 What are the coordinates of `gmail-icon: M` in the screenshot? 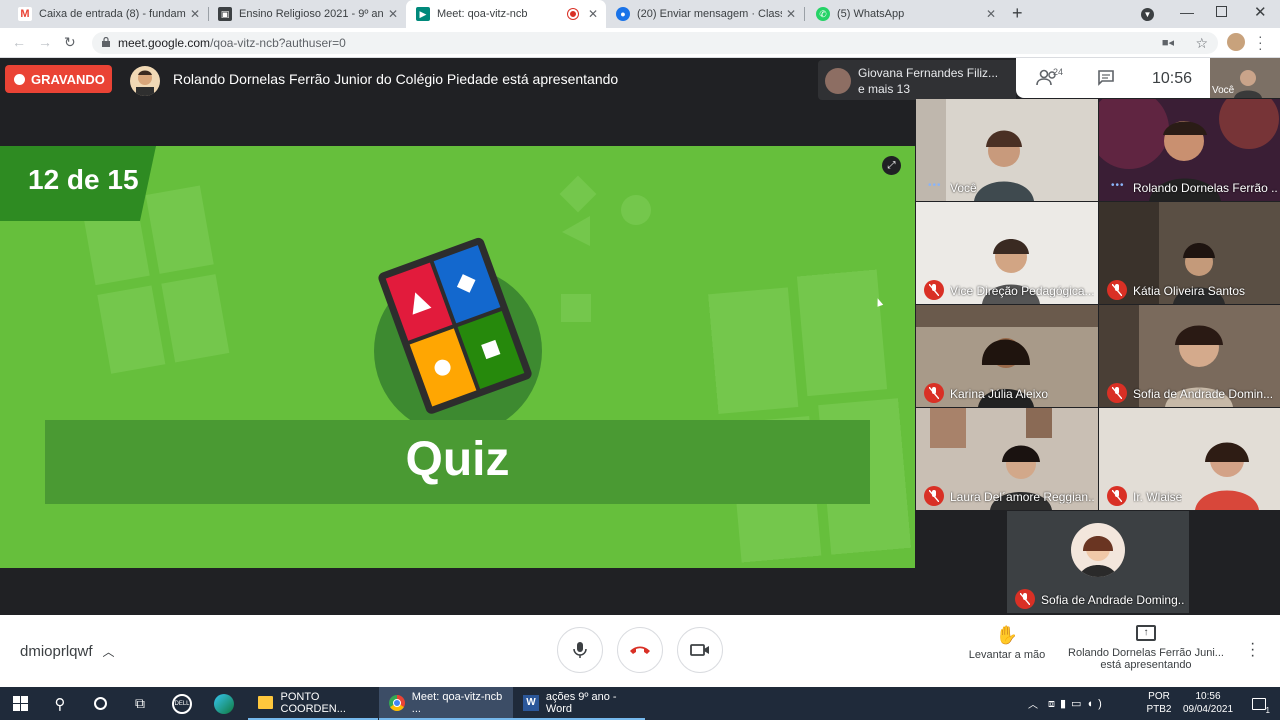 It's located at (25, 14).